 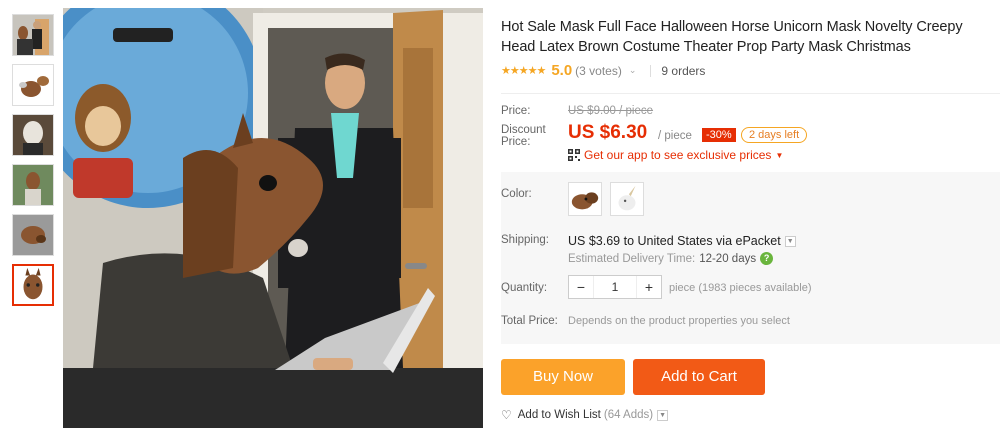 I want to click on discount-price-label: Discount Price:, so click(x=523, y=136).